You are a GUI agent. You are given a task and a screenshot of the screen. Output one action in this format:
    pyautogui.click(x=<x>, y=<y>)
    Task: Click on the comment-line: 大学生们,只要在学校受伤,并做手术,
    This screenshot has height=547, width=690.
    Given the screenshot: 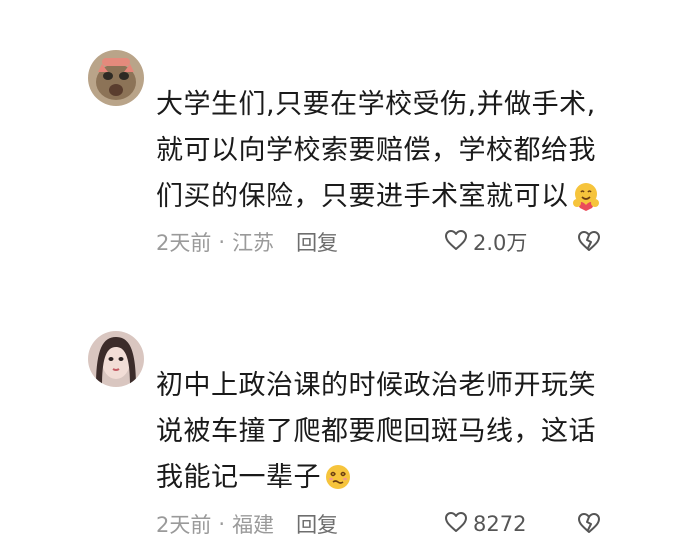 What is the action you would take?
    pyautogui.click(x=376, y=104)
    